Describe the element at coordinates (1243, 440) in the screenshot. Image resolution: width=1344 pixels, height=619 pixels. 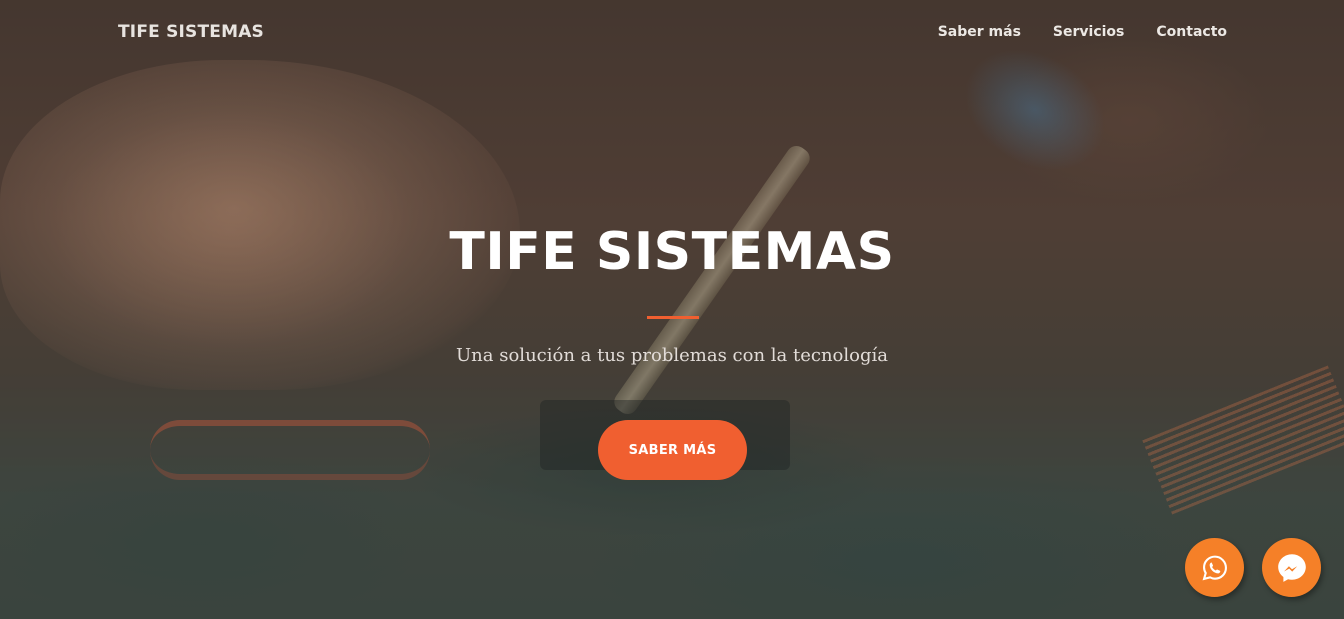
I see `background-wires-right` at that location.